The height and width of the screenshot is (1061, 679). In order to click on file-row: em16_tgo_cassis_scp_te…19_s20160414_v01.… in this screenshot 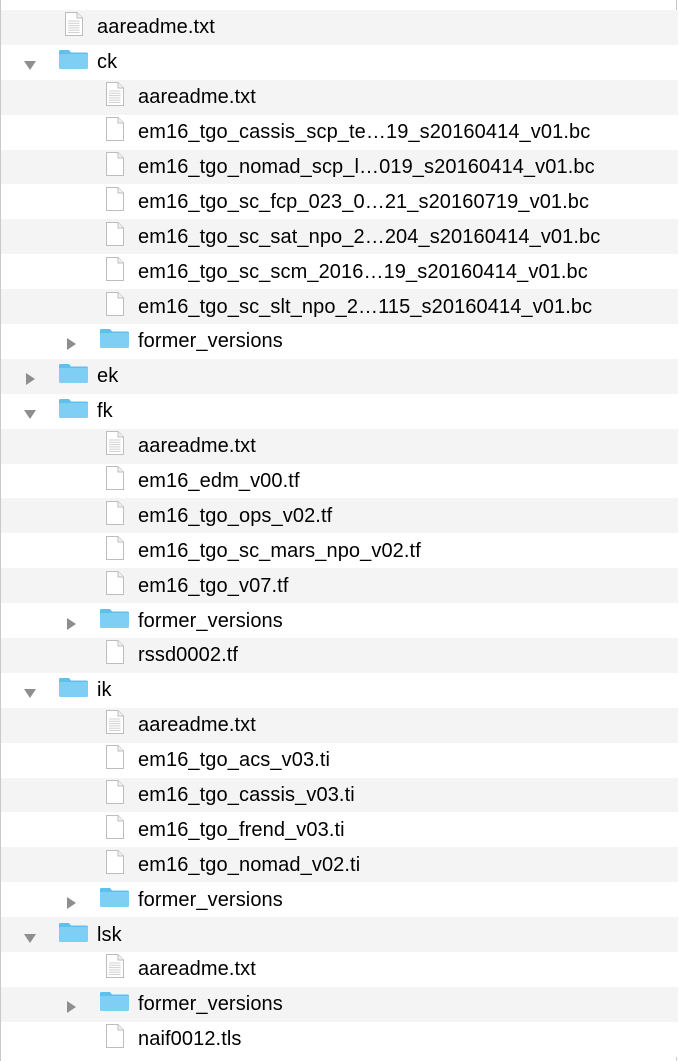, I will do `click(339, 132)`.